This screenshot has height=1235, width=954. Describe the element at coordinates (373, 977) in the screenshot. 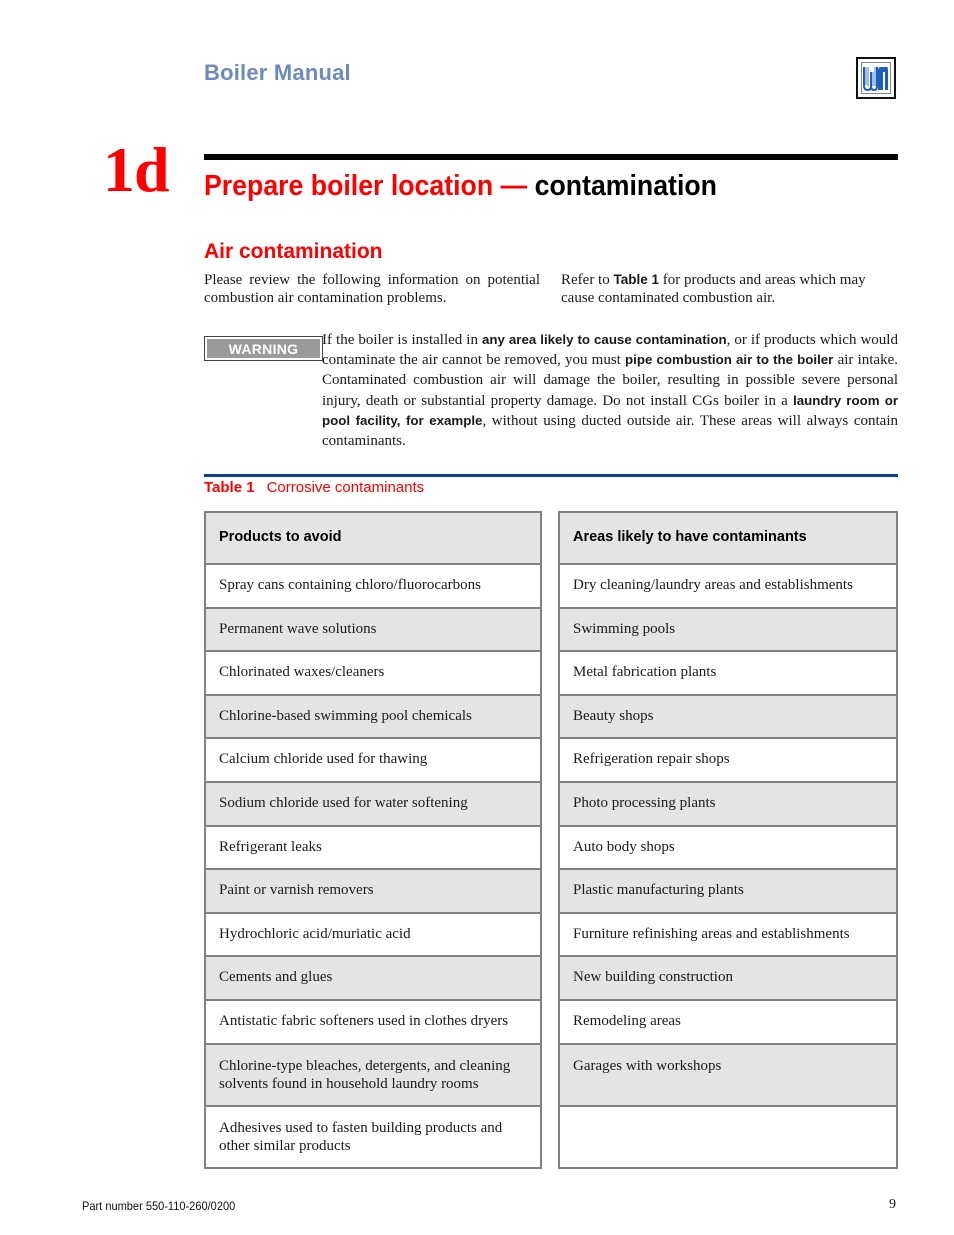

I see `product-row: Cements and glues` at that location.